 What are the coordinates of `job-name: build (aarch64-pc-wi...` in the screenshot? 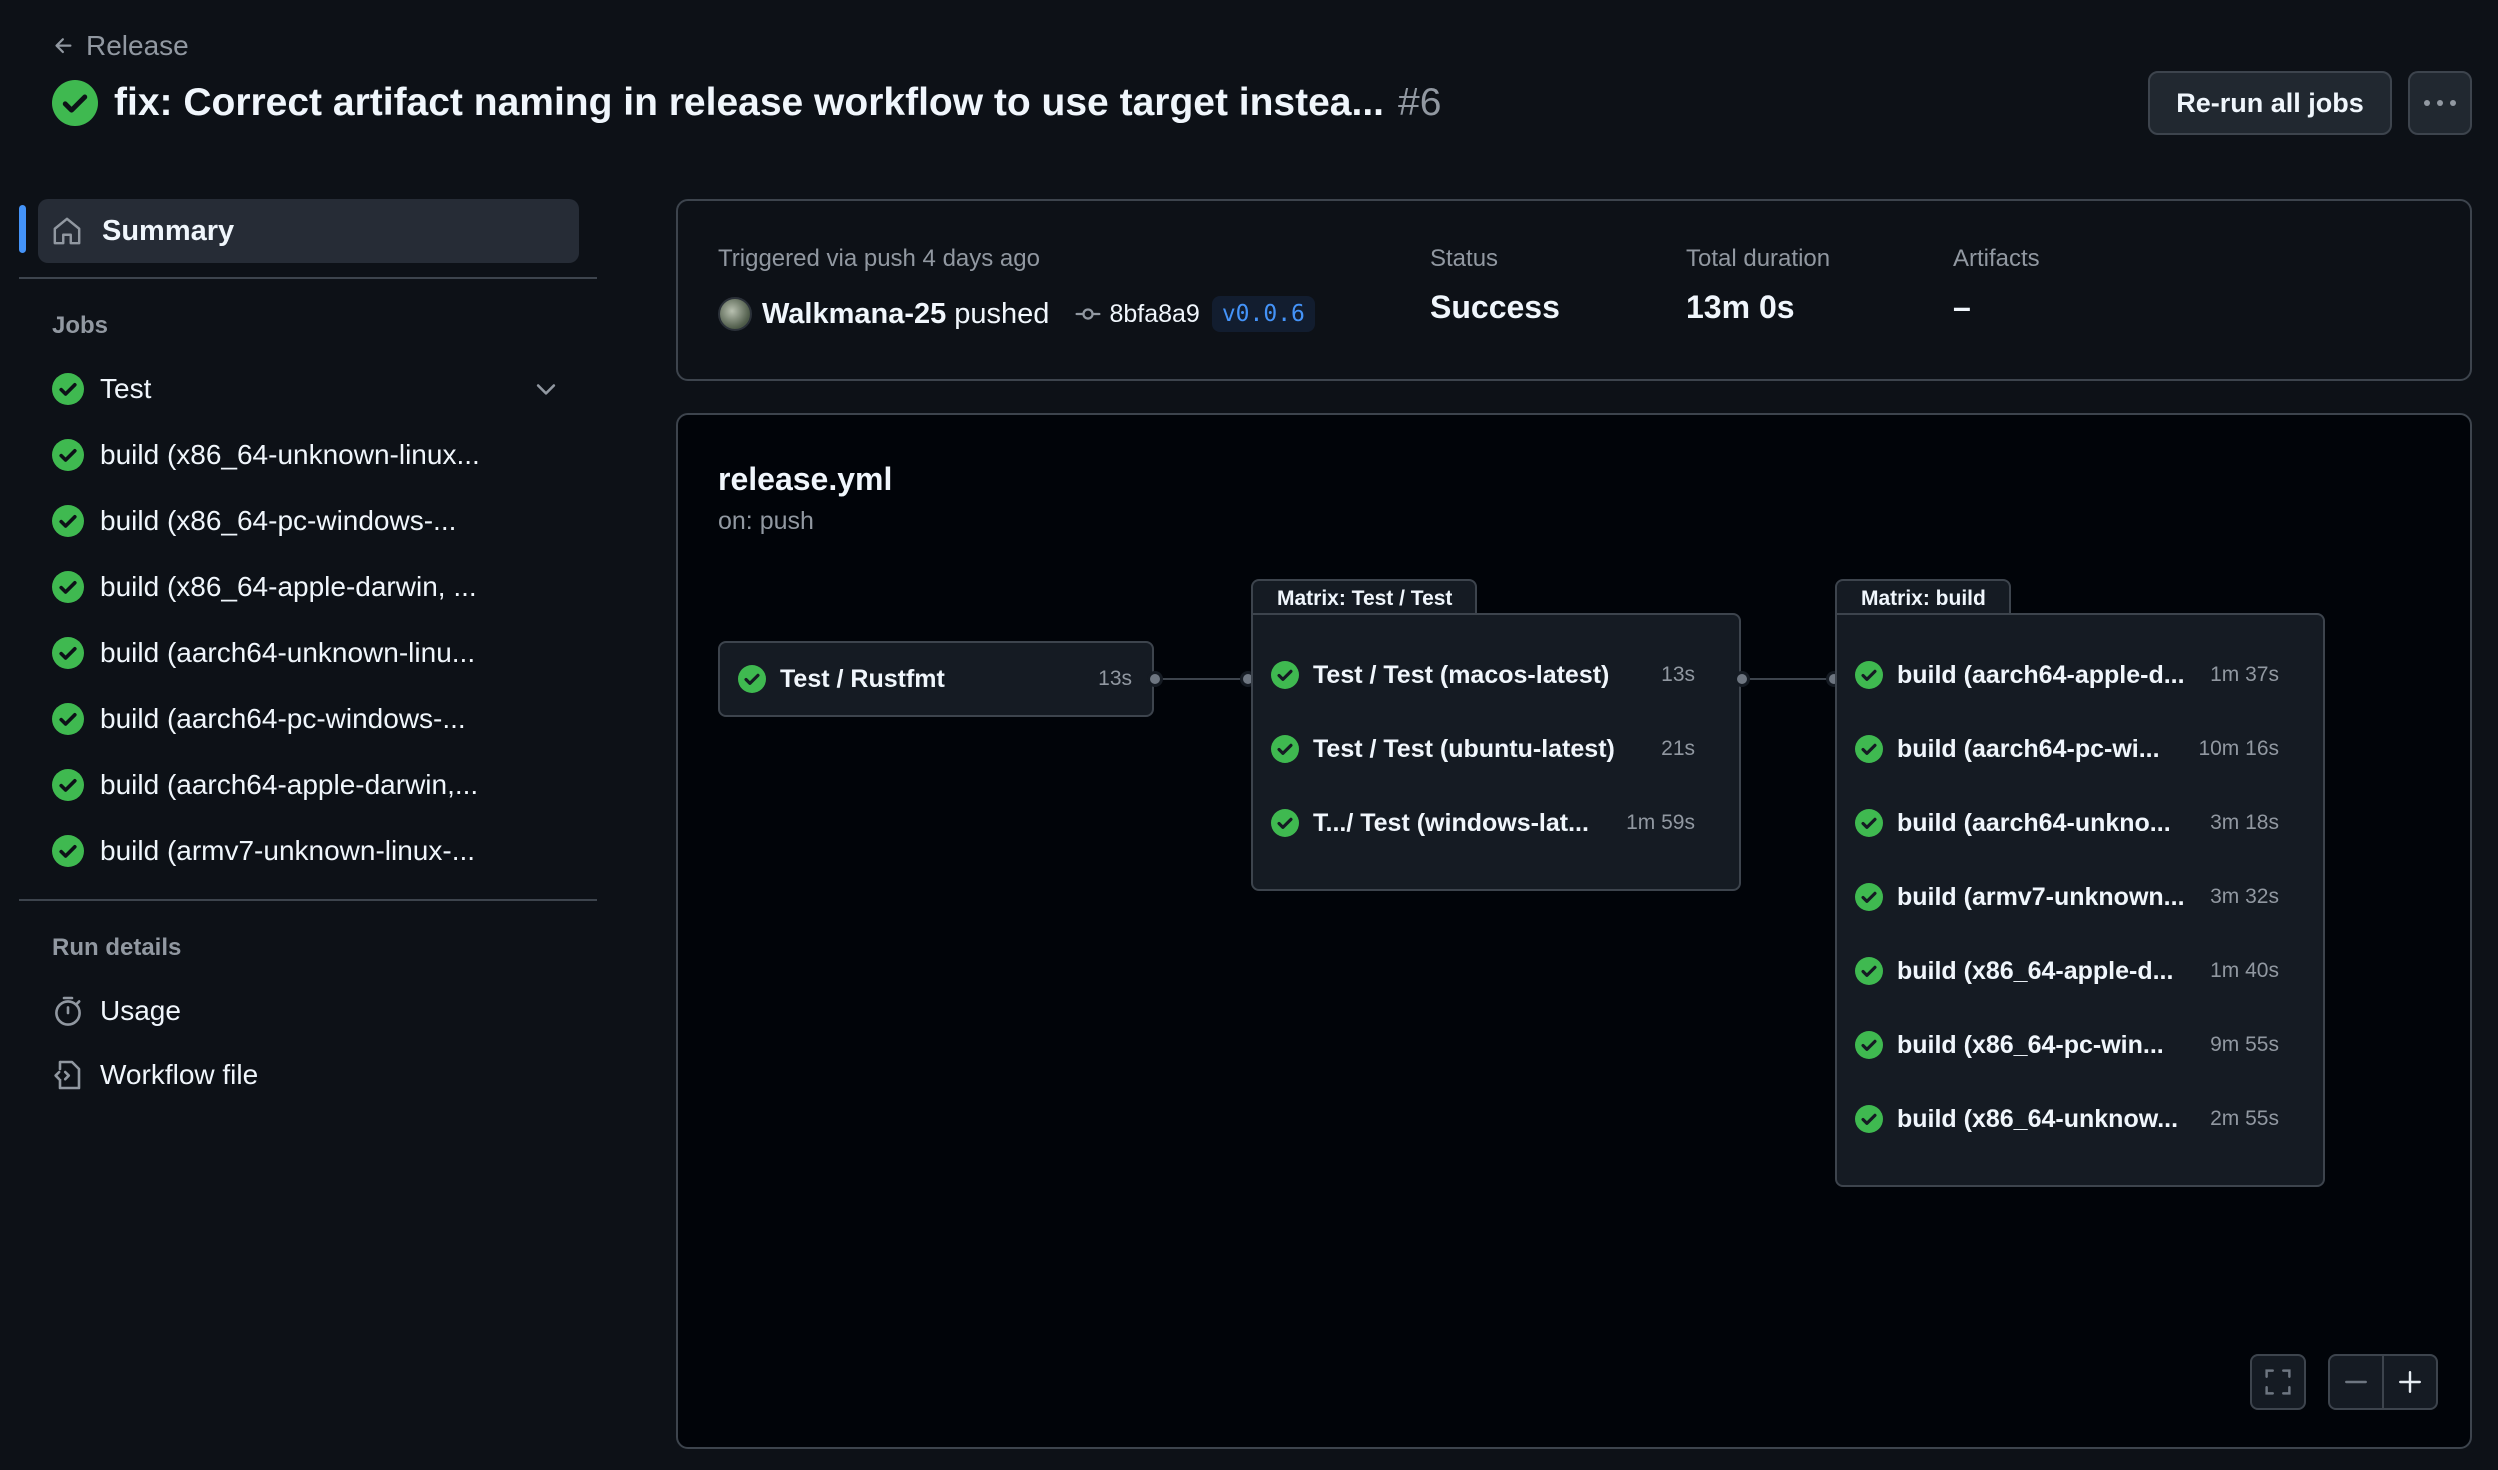 It's located at (2028, 748).